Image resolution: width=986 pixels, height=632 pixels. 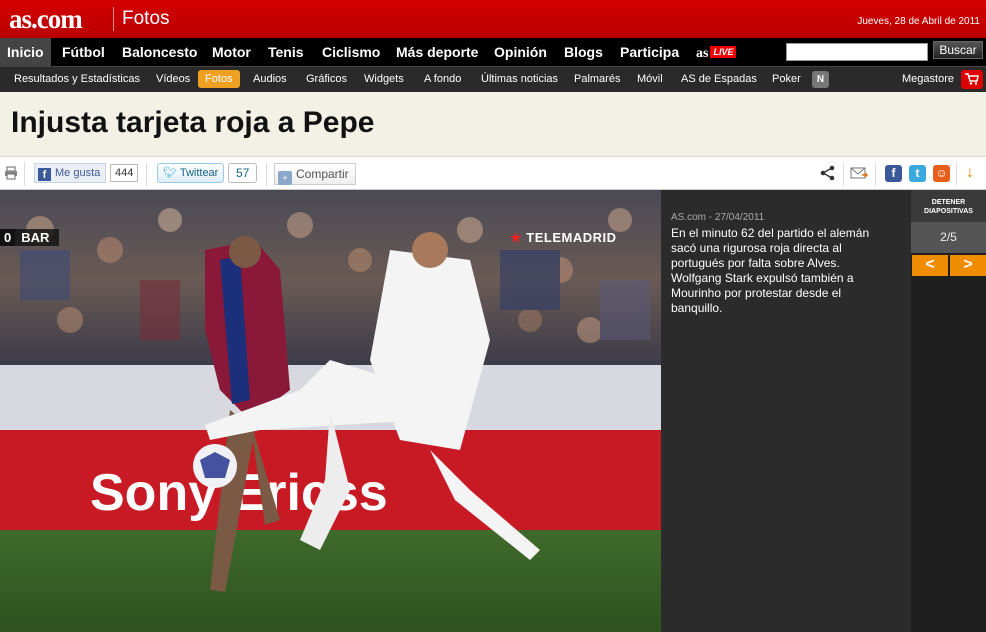 I want to click on search-button: Buscar, so click(x=958, y=50).